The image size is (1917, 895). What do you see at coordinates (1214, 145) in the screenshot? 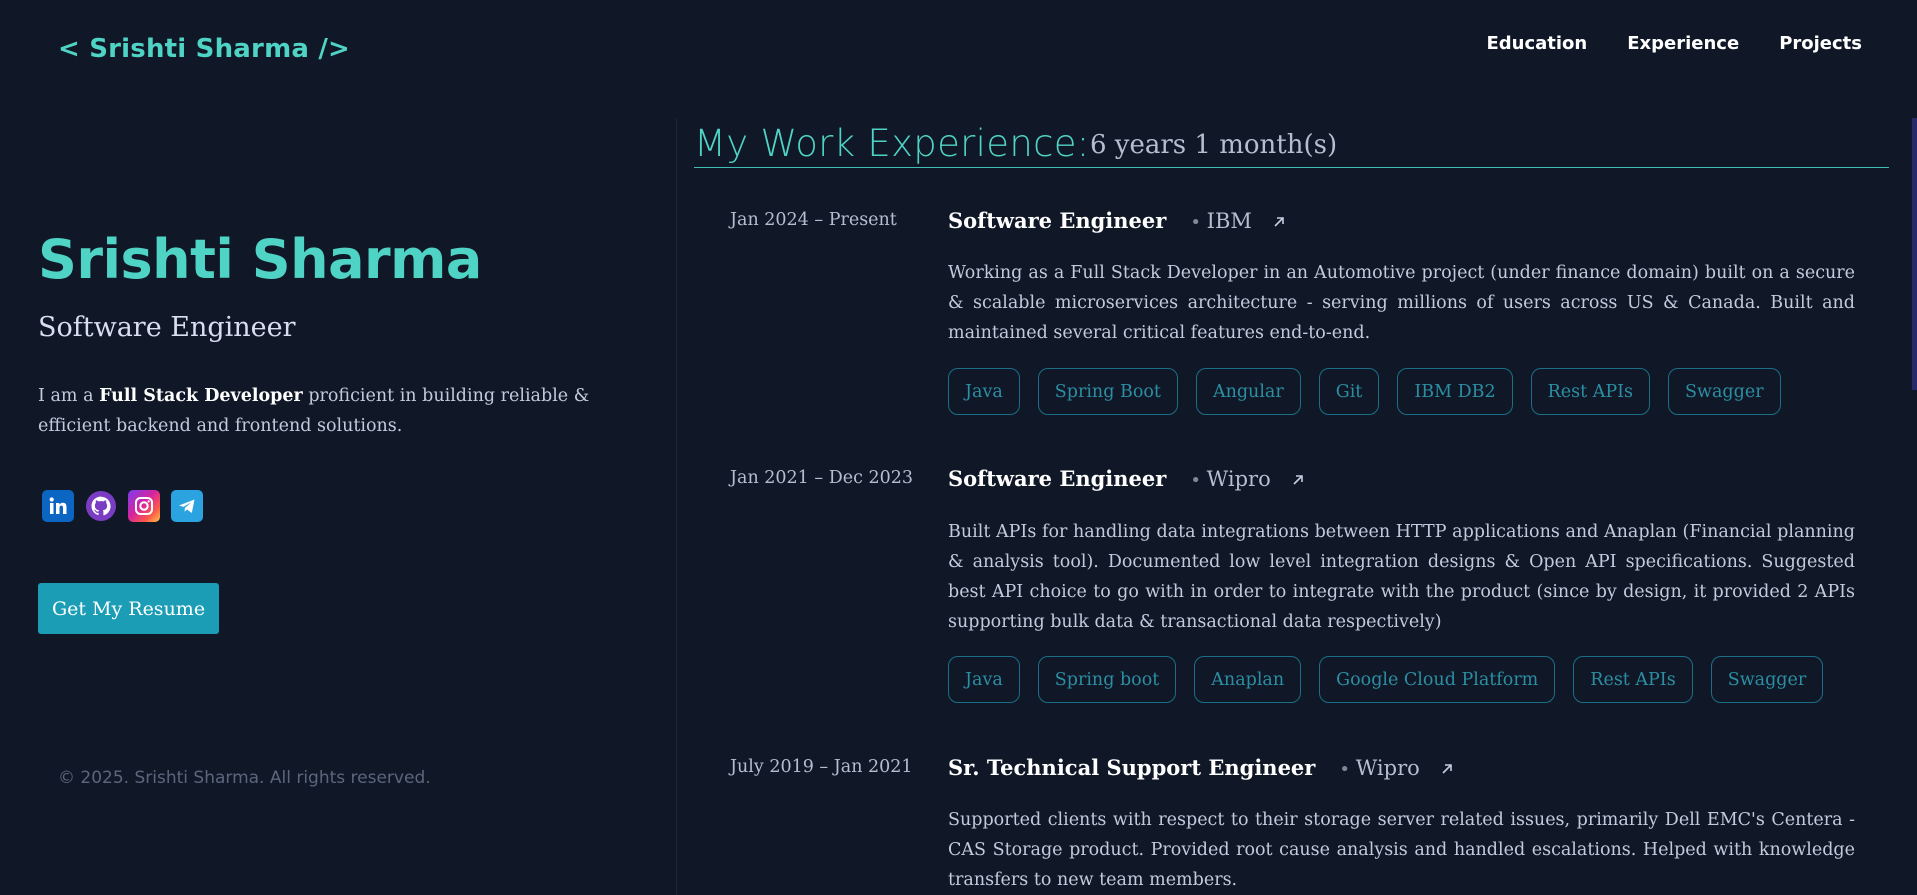
I see `experience-duration: 6 years 1 month(s)` at bounding box center [1214, 145].